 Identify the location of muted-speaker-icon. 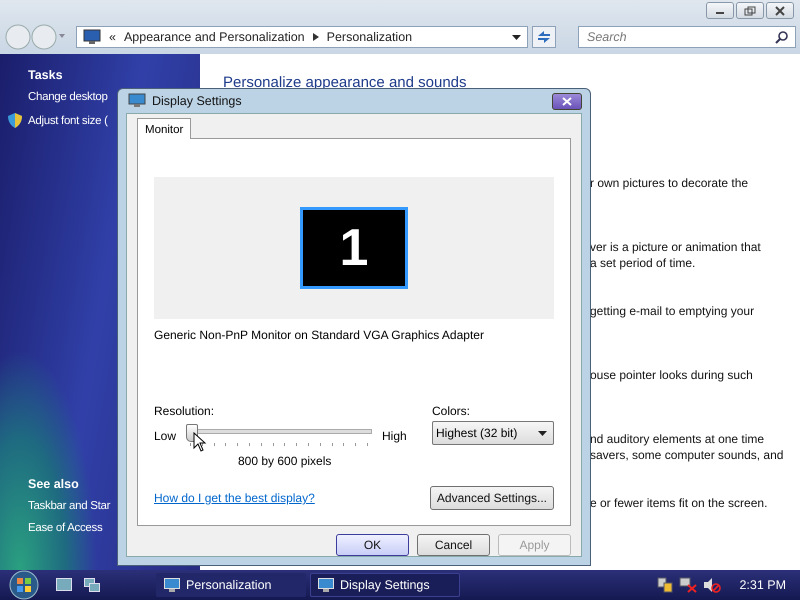
(712, 585).